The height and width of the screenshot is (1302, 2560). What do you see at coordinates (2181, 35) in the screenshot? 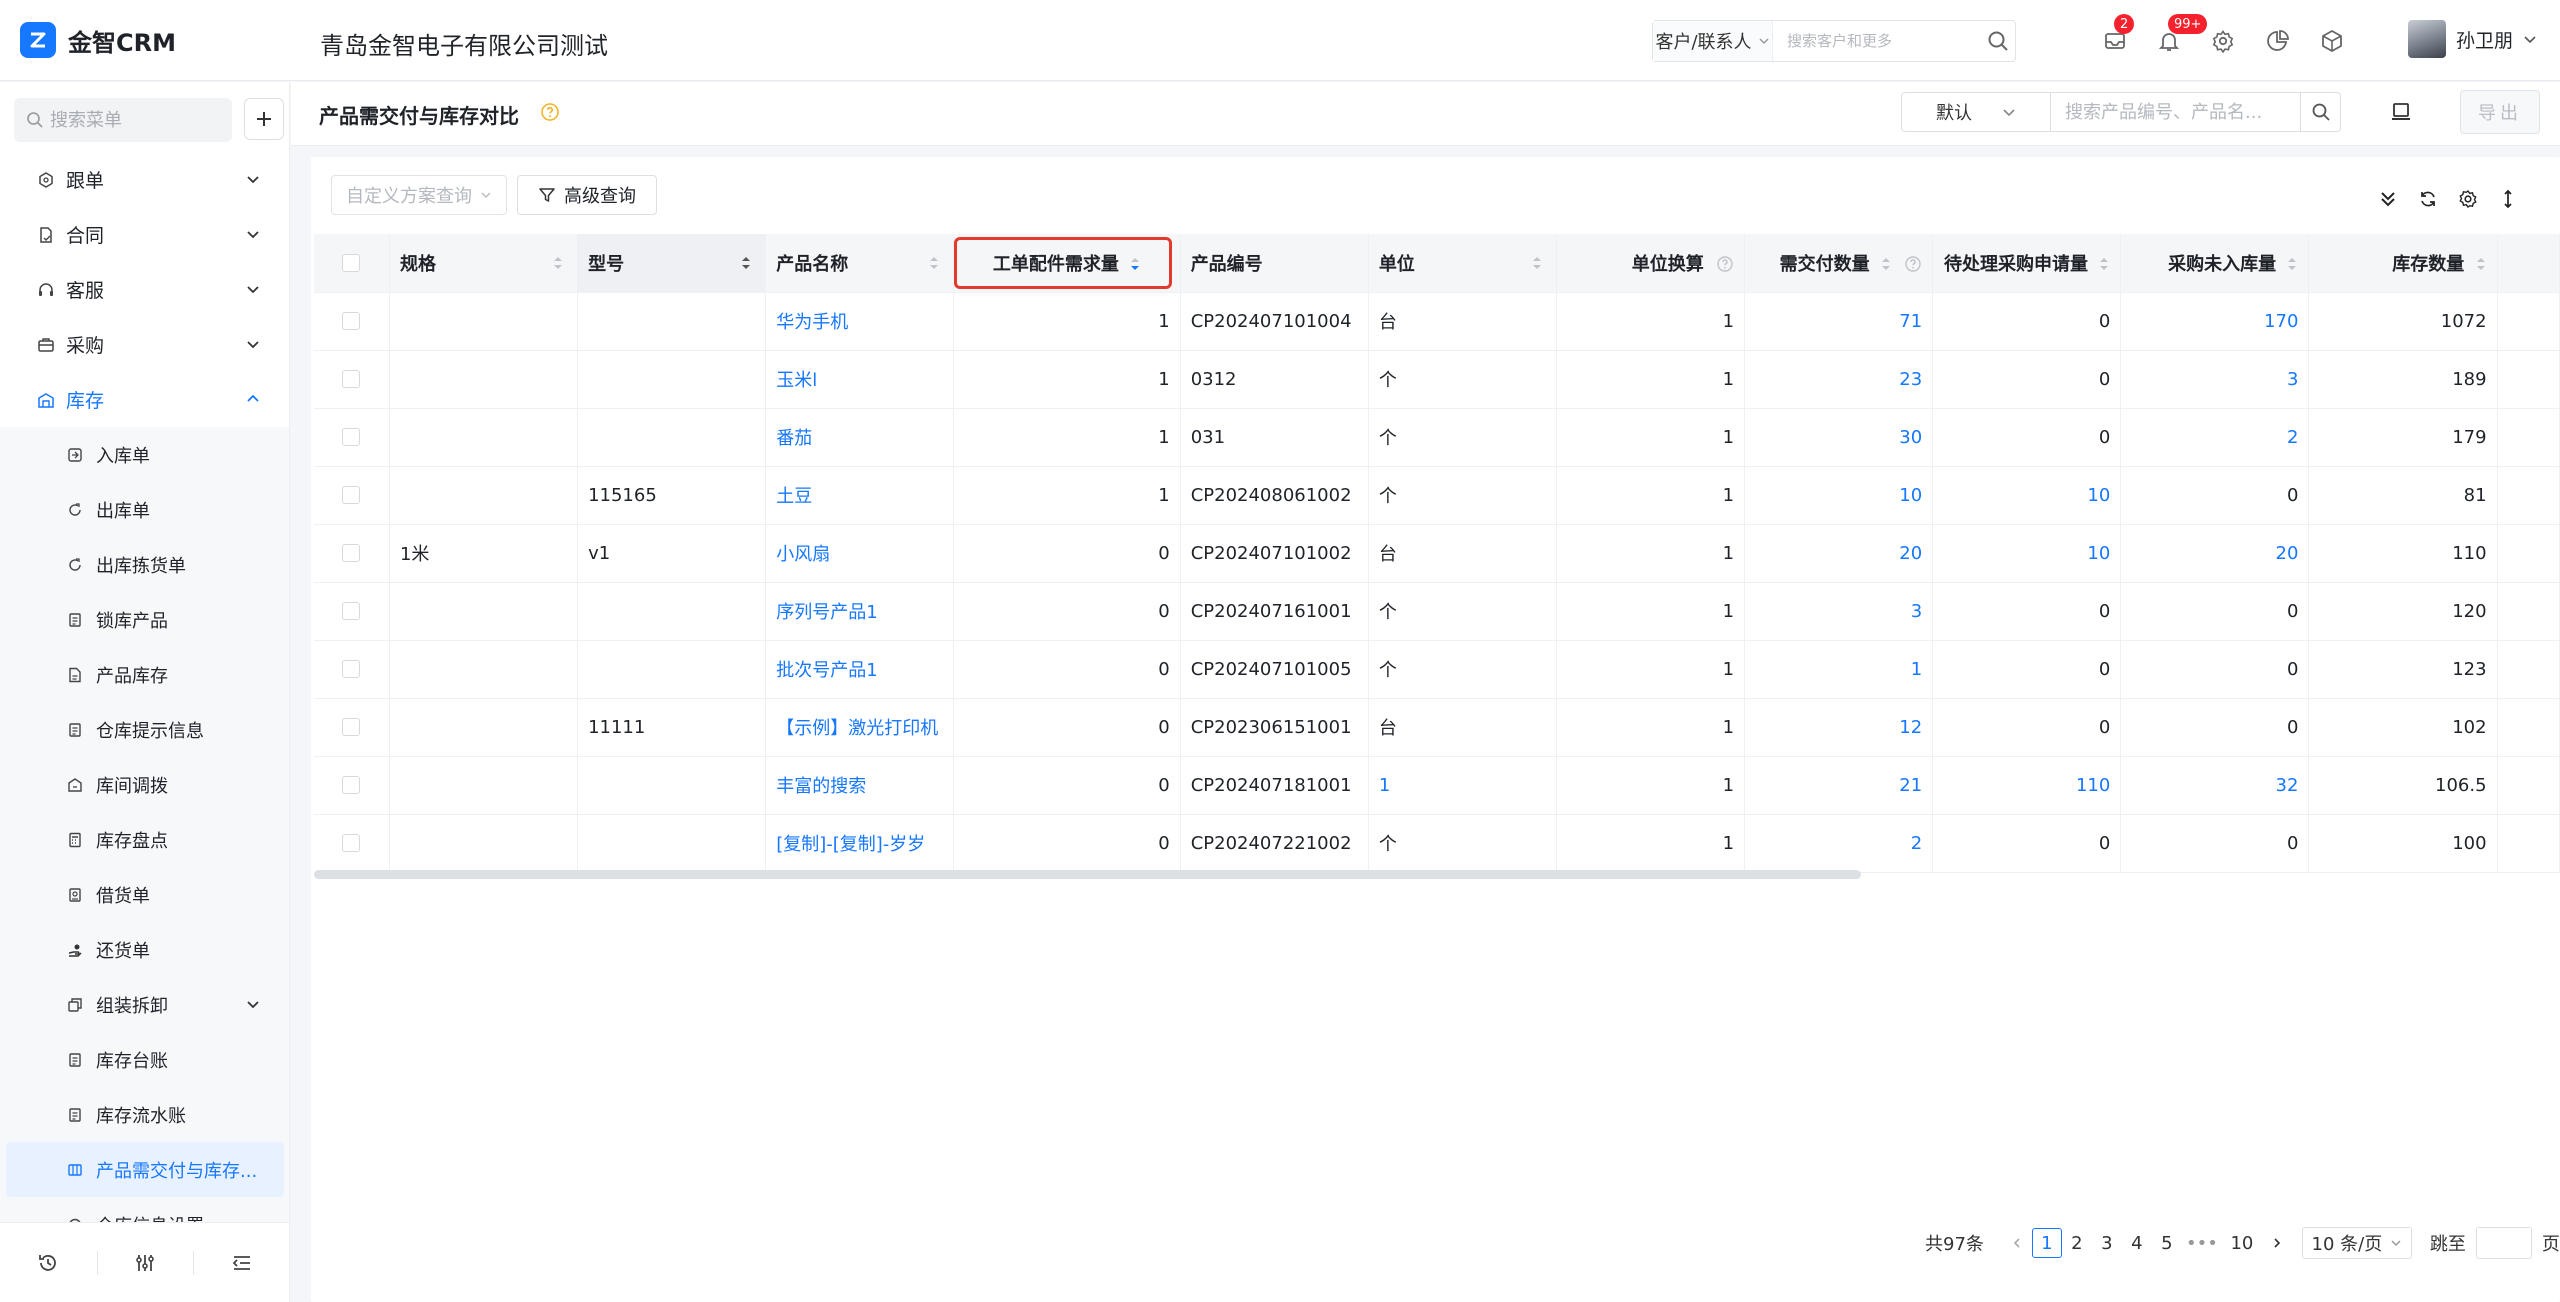
I see `notification-button: 99+` at bounding box center [2181, 35].